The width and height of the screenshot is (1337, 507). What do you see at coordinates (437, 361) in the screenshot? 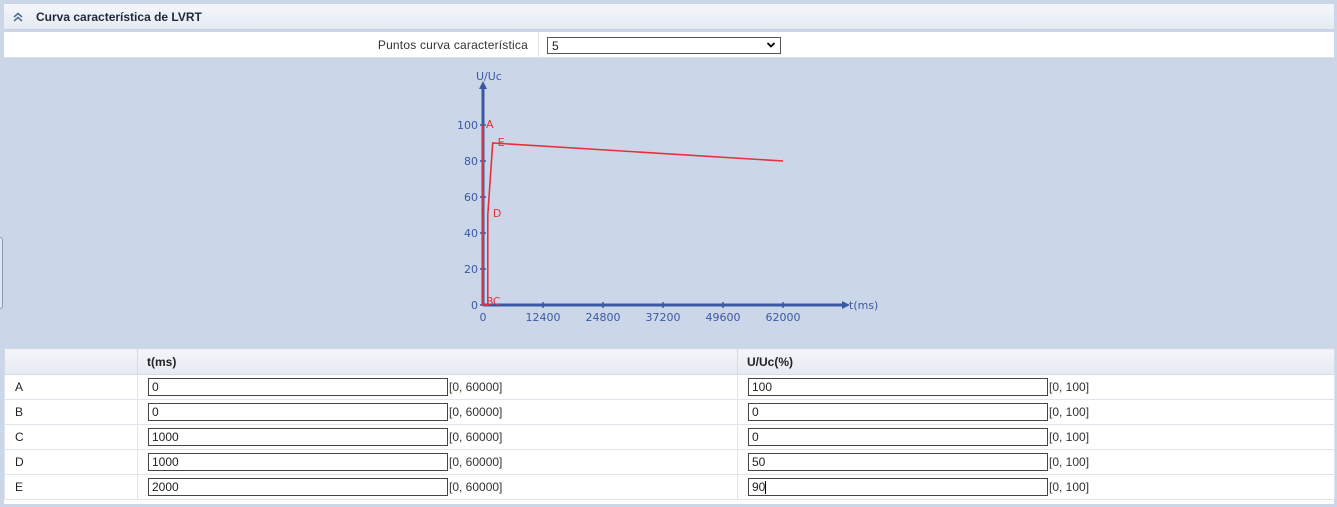
I see `header-t: t(ms)` at bounding box center [437, 361].